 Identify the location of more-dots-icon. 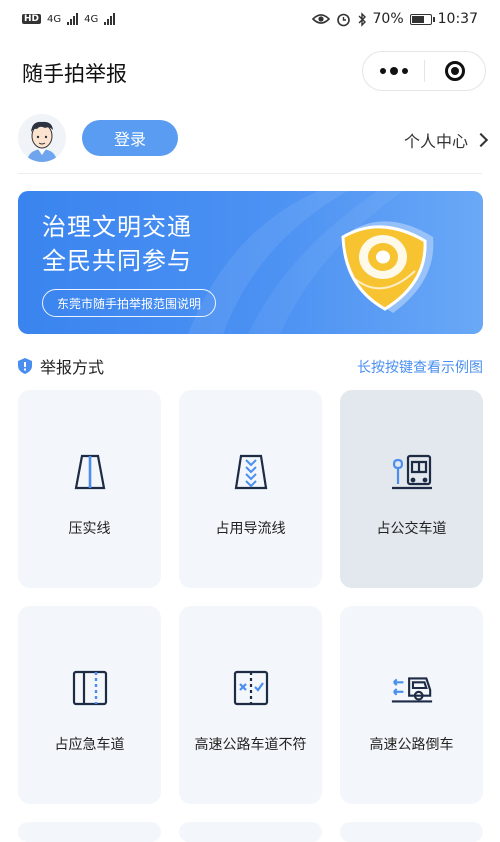
(393, 71).